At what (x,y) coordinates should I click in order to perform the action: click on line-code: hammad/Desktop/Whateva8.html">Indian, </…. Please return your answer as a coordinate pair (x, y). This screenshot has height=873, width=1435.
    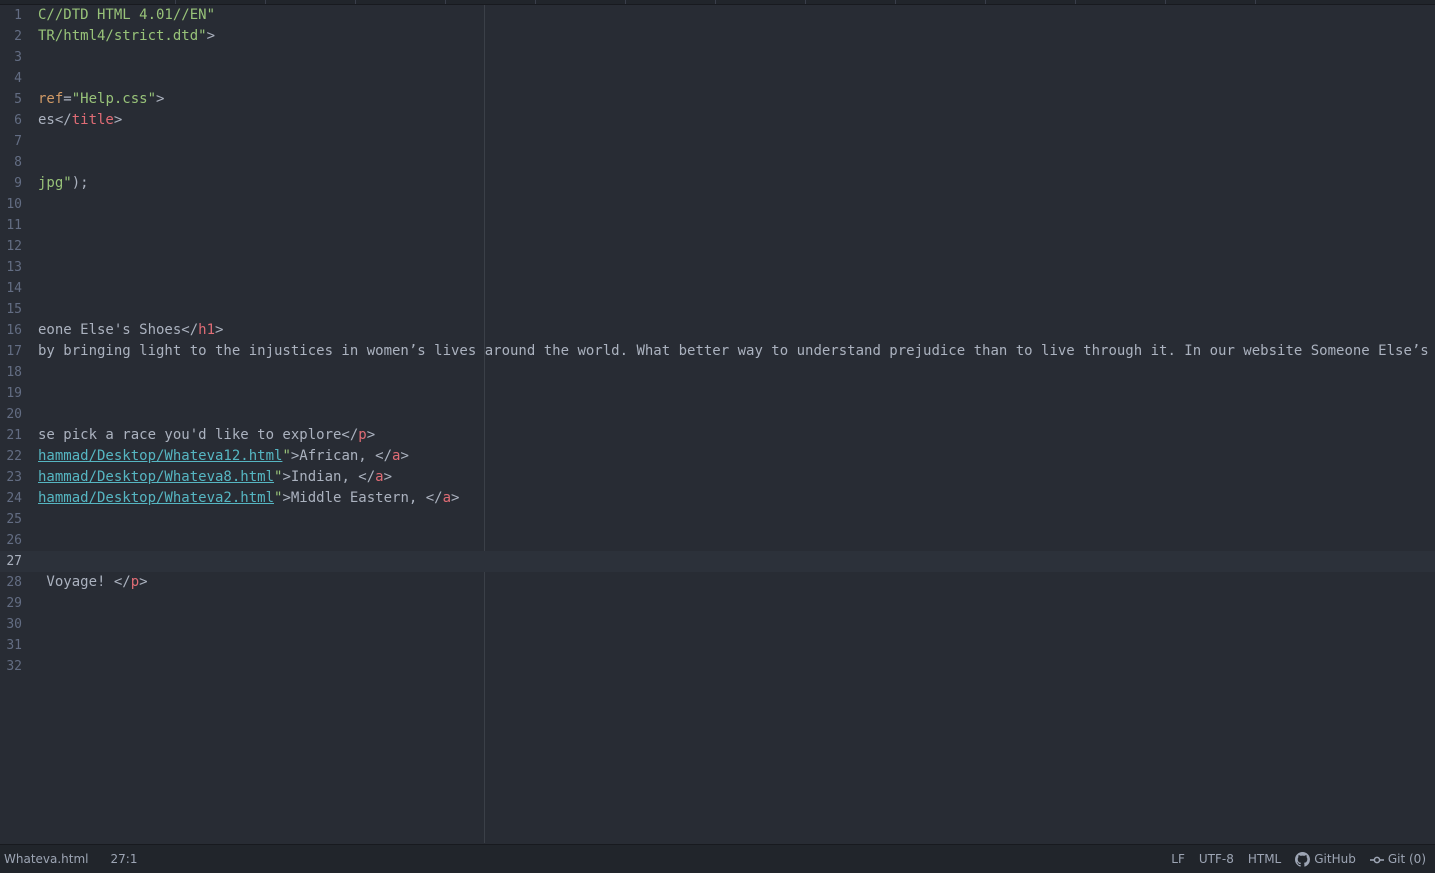
    Looking at the image, I should click on (215, 477).